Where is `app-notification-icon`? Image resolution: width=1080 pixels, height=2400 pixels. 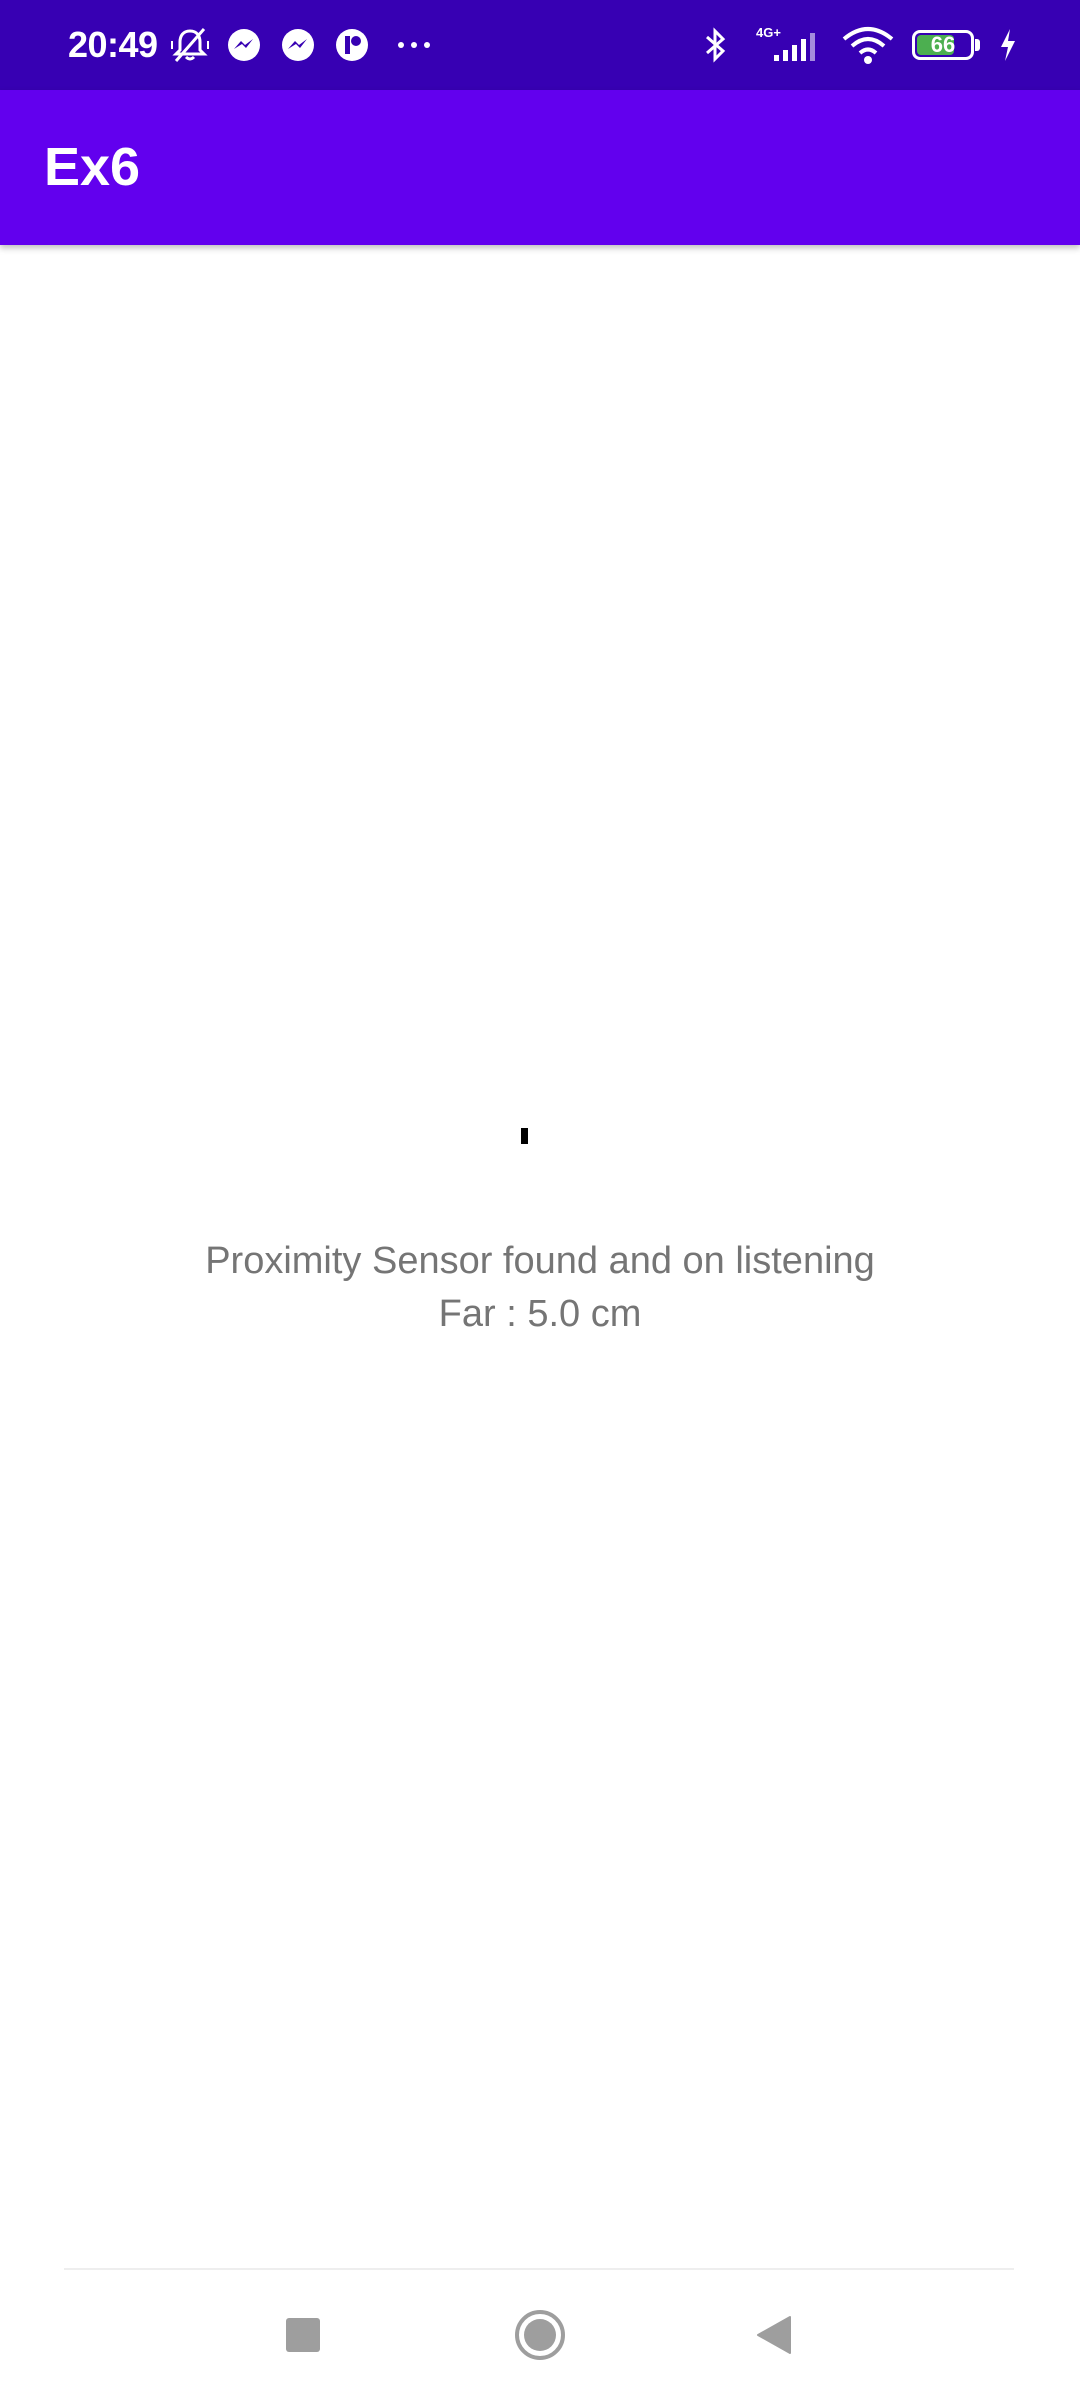
app-notification-icon is located at coordinates (352, 45).